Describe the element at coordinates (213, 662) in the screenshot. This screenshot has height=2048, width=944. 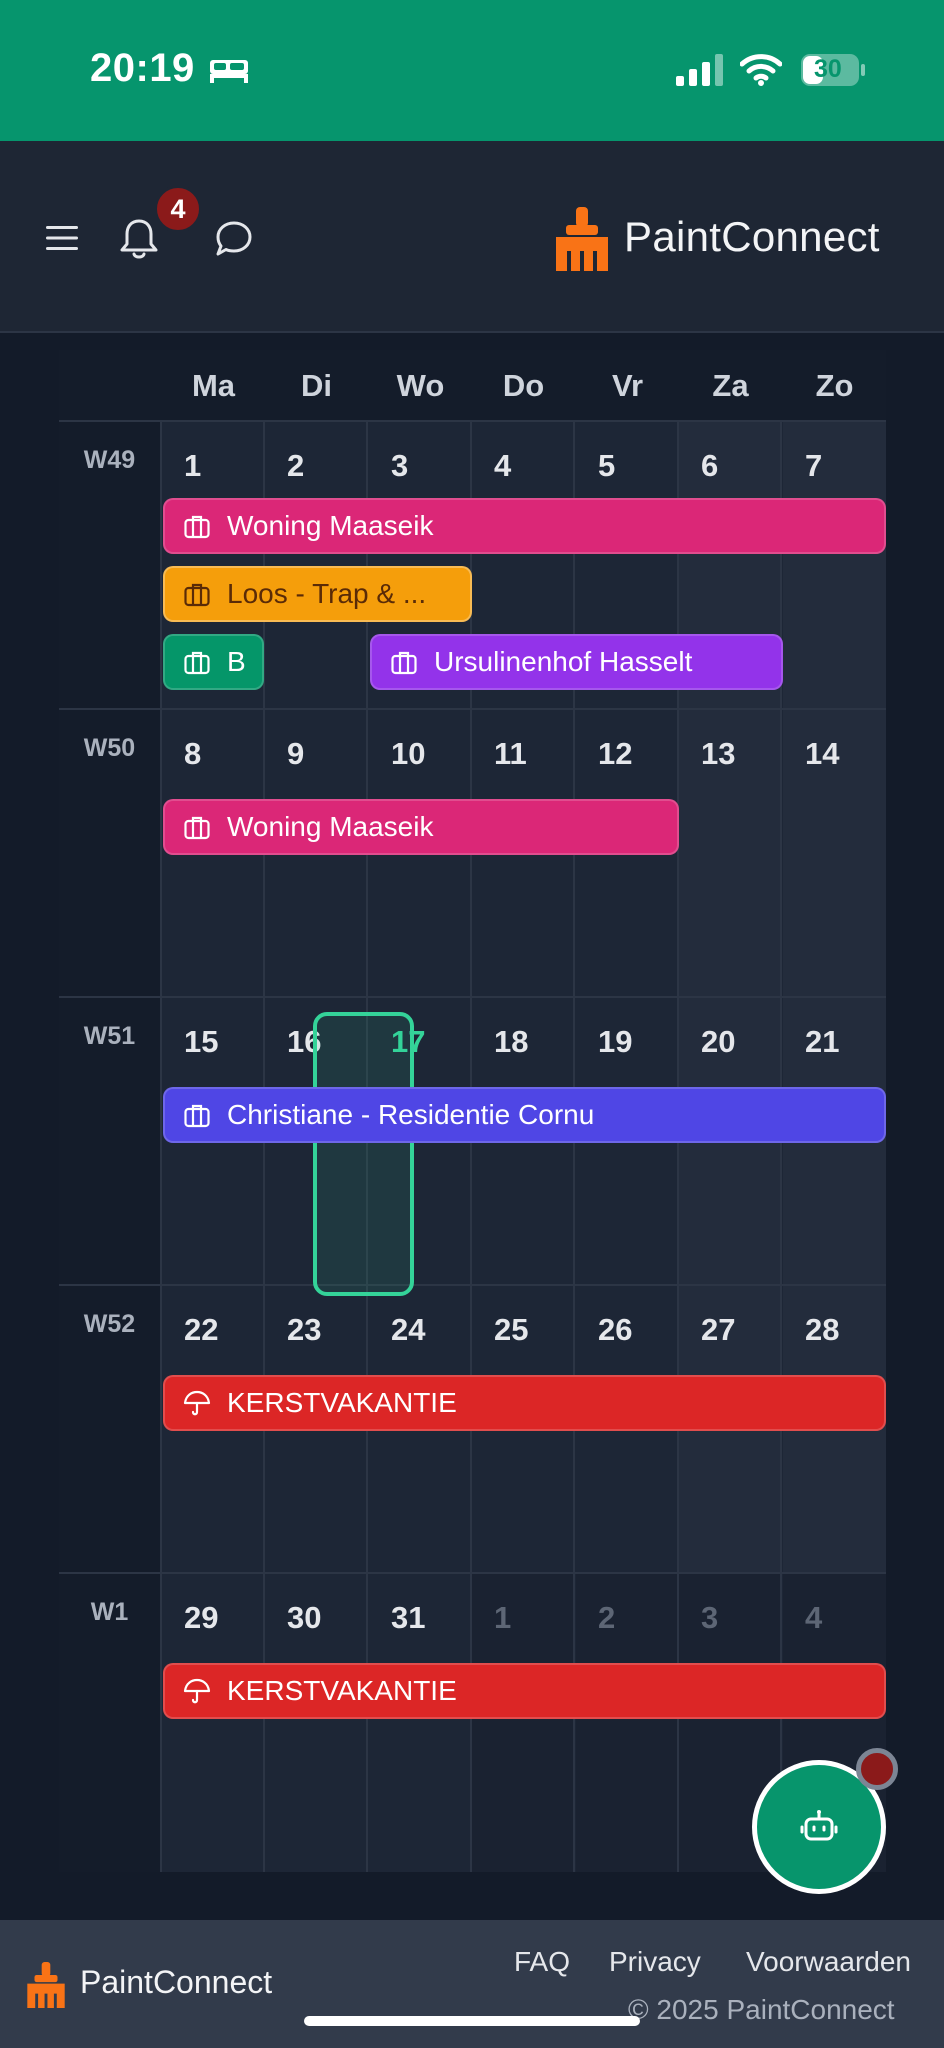
I see `event-b: B` at that location.